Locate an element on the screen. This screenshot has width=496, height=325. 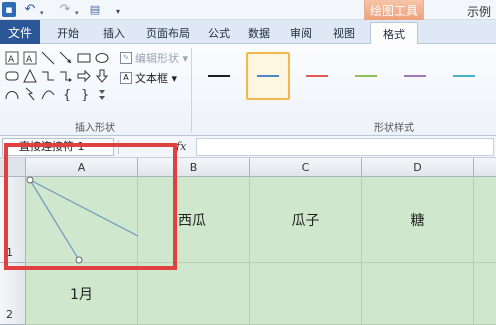
cell-b1: 西瓜 is located at coordinates (194, 220).